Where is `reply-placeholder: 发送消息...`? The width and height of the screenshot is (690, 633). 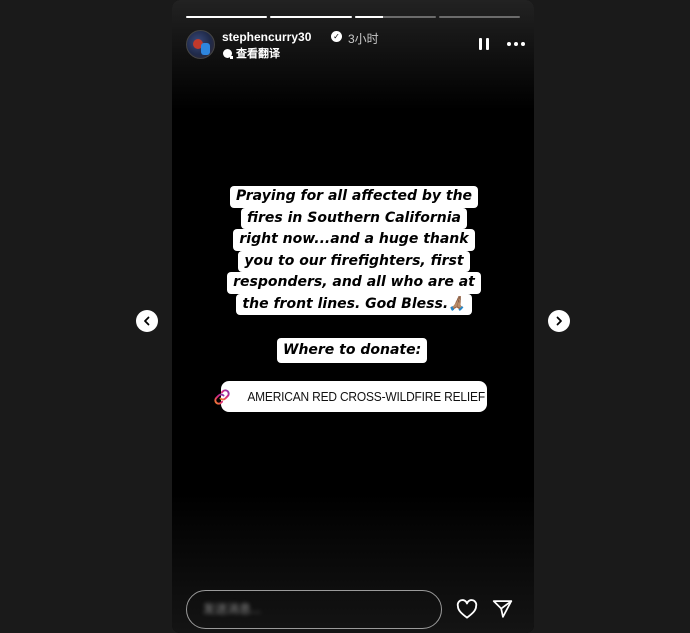 reply-placeholder: 发送消息... is located at coordinates (232, 609).